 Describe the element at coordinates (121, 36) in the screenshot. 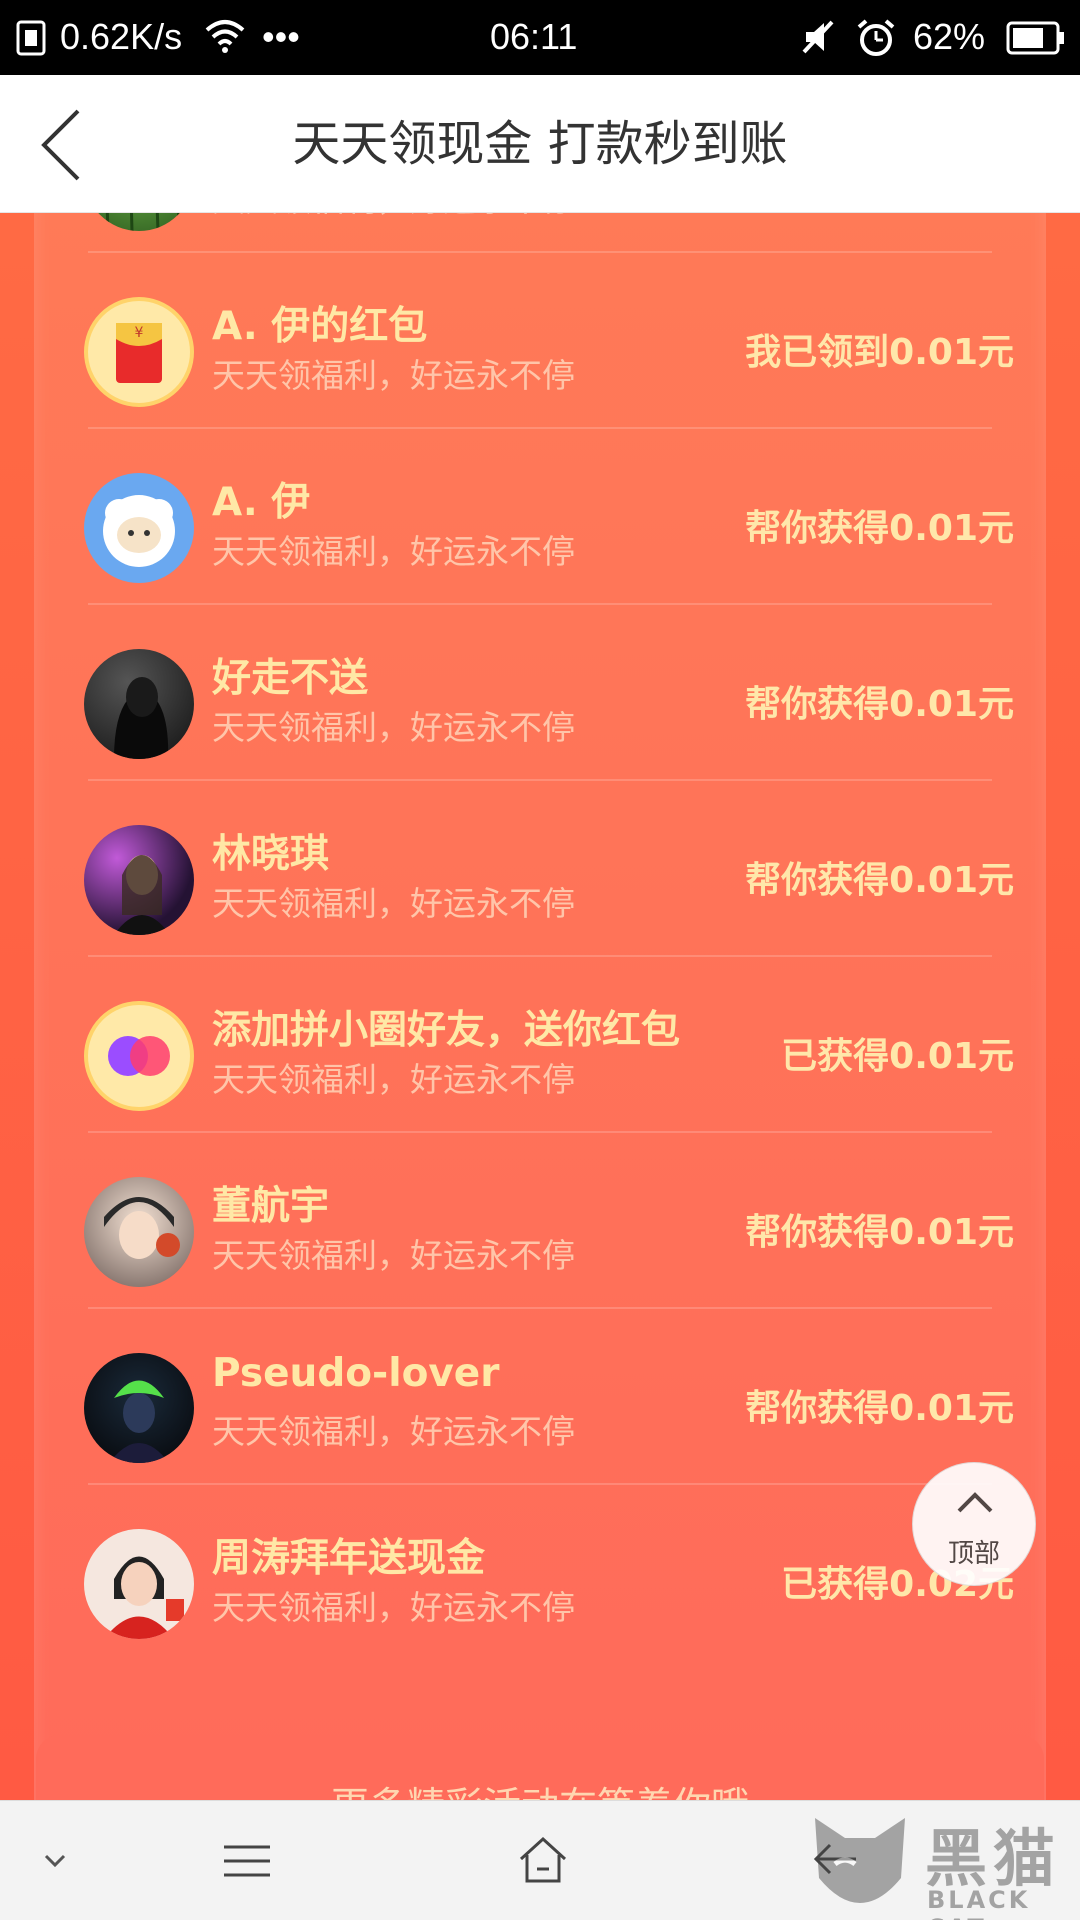

I see `network-speed: 0.62K/s` at that location.